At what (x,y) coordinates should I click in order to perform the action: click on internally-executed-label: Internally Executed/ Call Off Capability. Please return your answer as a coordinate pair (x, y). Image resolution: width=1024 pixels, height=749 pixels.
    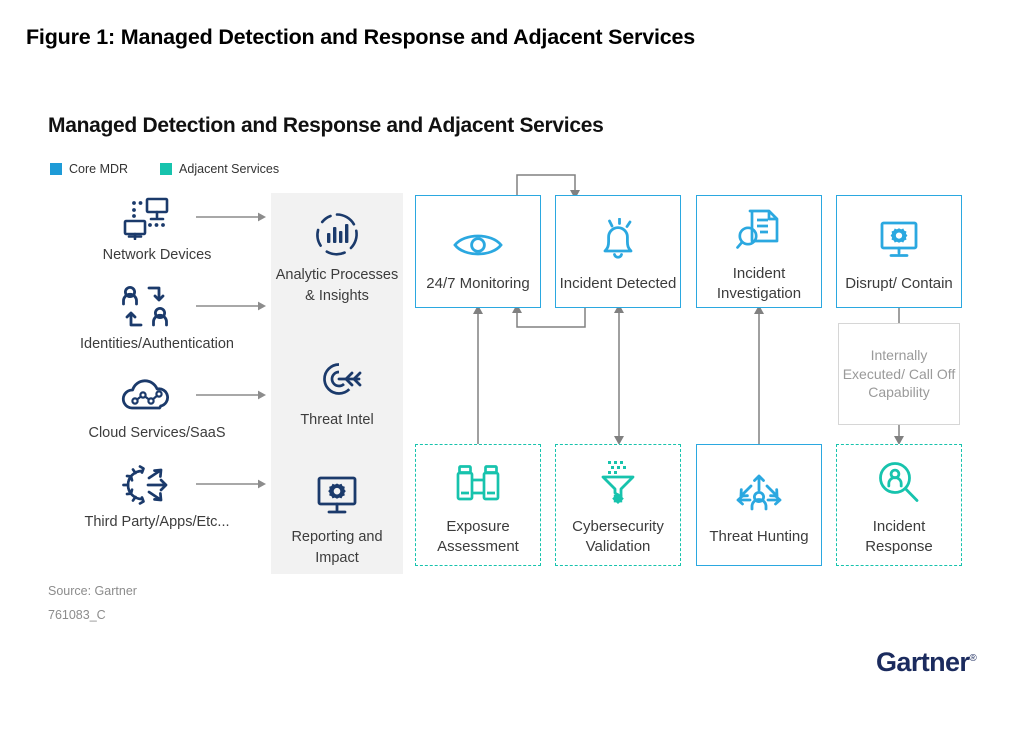
    Looking at the image, I should click on (899, 374).